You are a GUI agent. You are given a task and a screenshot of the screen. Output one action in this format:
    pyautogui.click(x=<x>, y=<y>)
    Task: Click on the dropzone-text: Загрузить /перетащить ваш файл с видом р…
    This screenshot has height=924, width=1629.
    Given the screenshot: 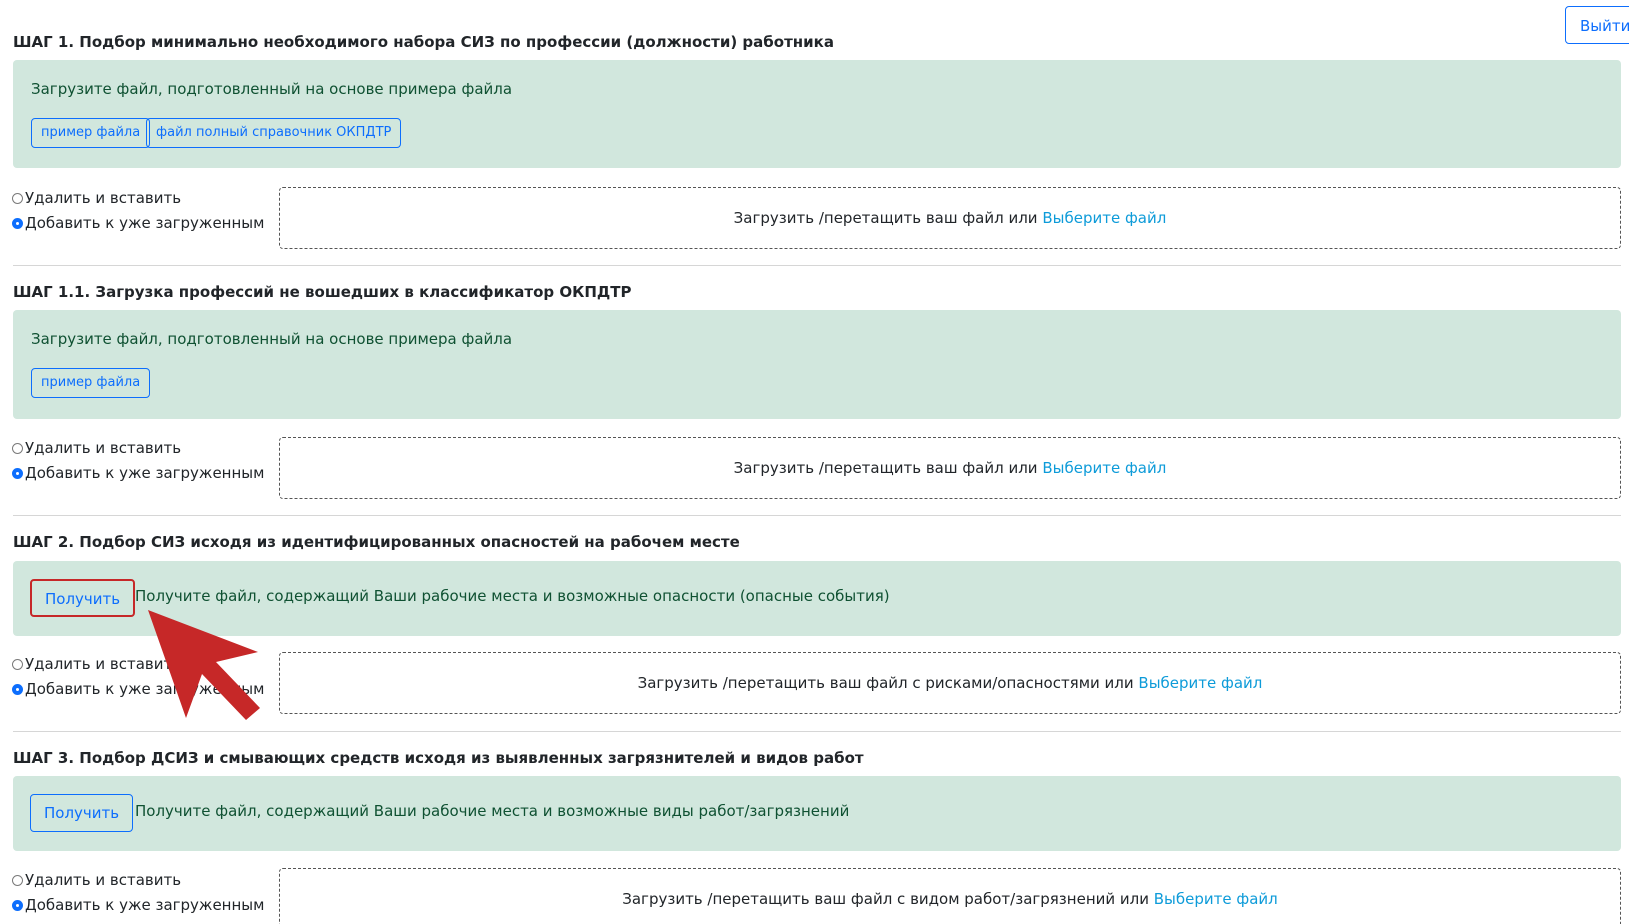 What is the action you would take?
    pyautogui.click(x=885, y=899)
    